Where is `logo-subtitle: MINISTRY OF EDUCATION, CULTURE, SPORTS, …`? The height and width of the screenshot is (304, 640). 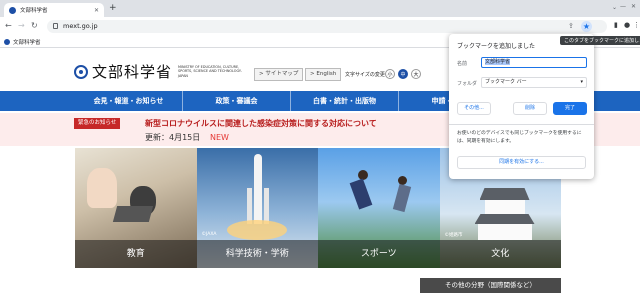
logo-subtitle: MINISTRY OF EDUCATION, CULTURE, SPORTS, … is located at coordinates (210, 71).